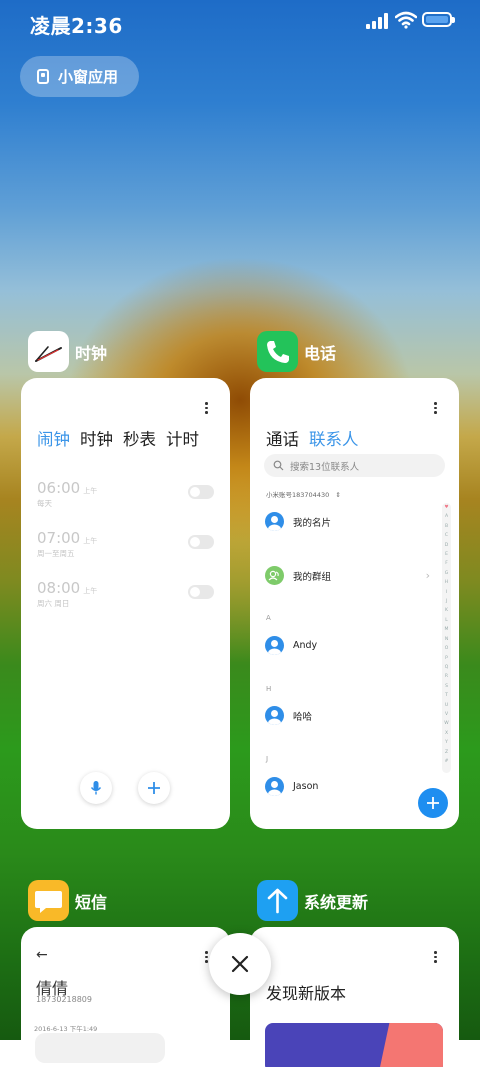  What do you see at coordinates (325, 467) in the screenshot?
I see `search-placeholder: 搜索13位联系人` at bounding box center [325, 467].